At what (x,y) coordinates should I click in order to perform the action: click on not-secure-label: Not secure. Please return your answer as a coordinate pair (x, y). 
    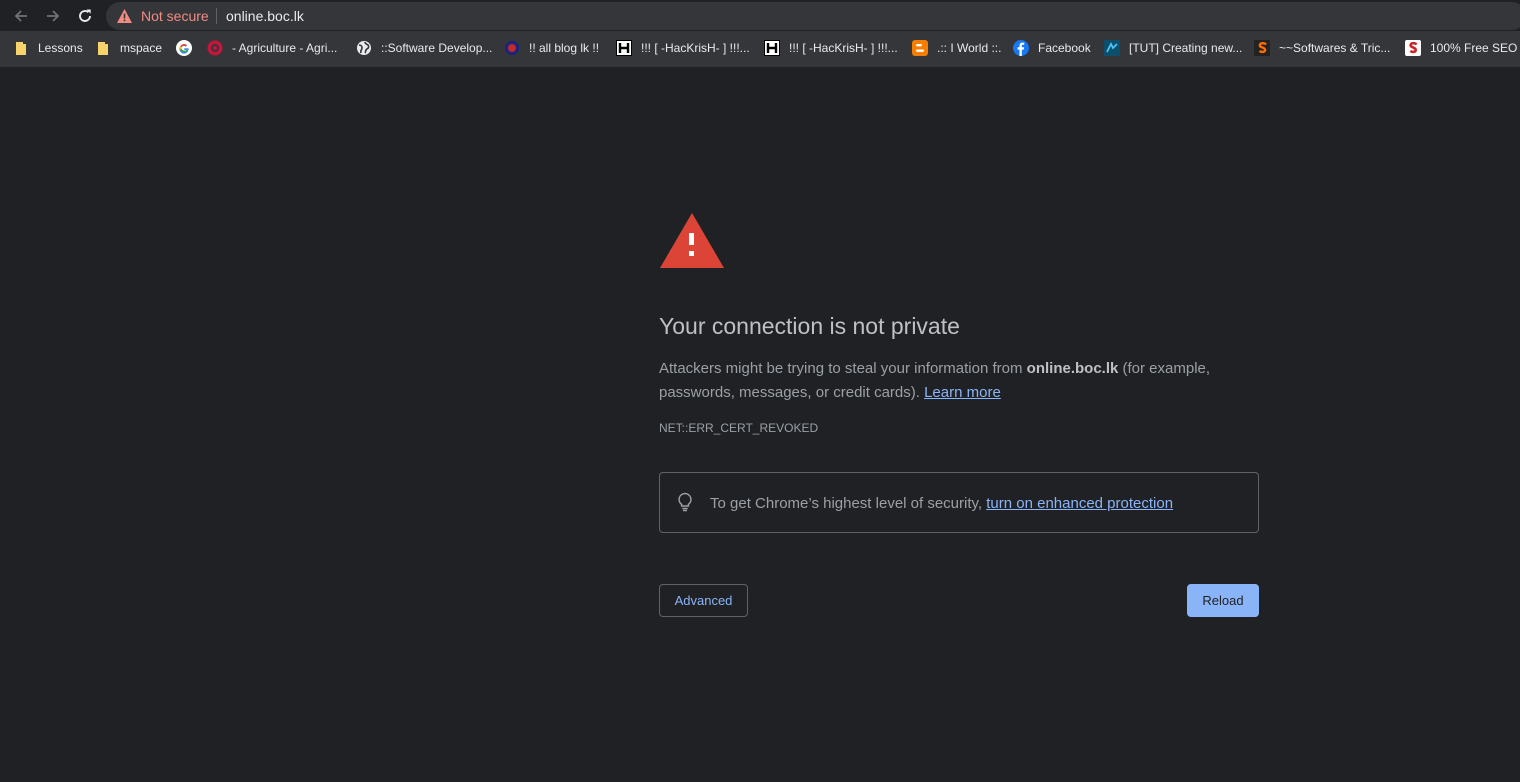
    Looking at the image, I should click on (175, 16).